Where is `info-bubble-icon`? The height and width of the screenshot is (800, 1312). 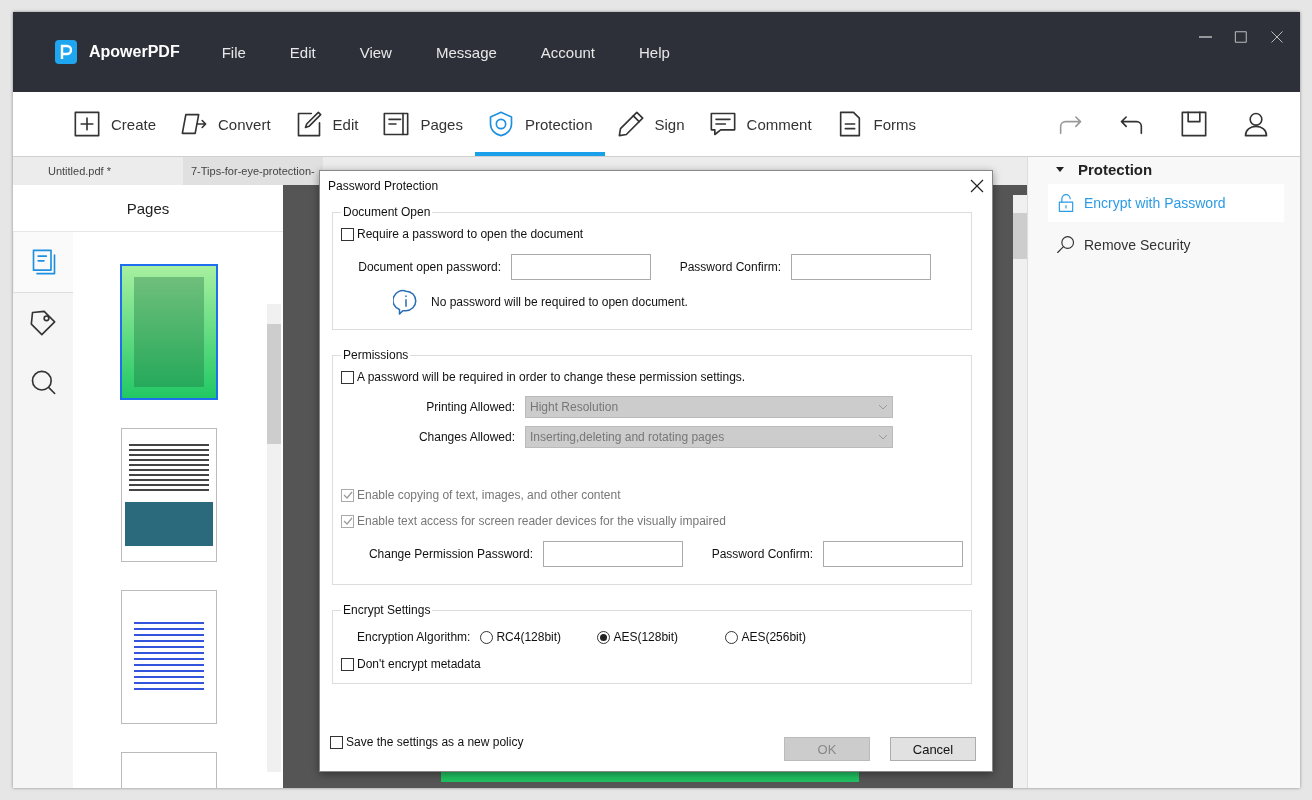
info-bubble-icon is located at coordinates (406, 302).